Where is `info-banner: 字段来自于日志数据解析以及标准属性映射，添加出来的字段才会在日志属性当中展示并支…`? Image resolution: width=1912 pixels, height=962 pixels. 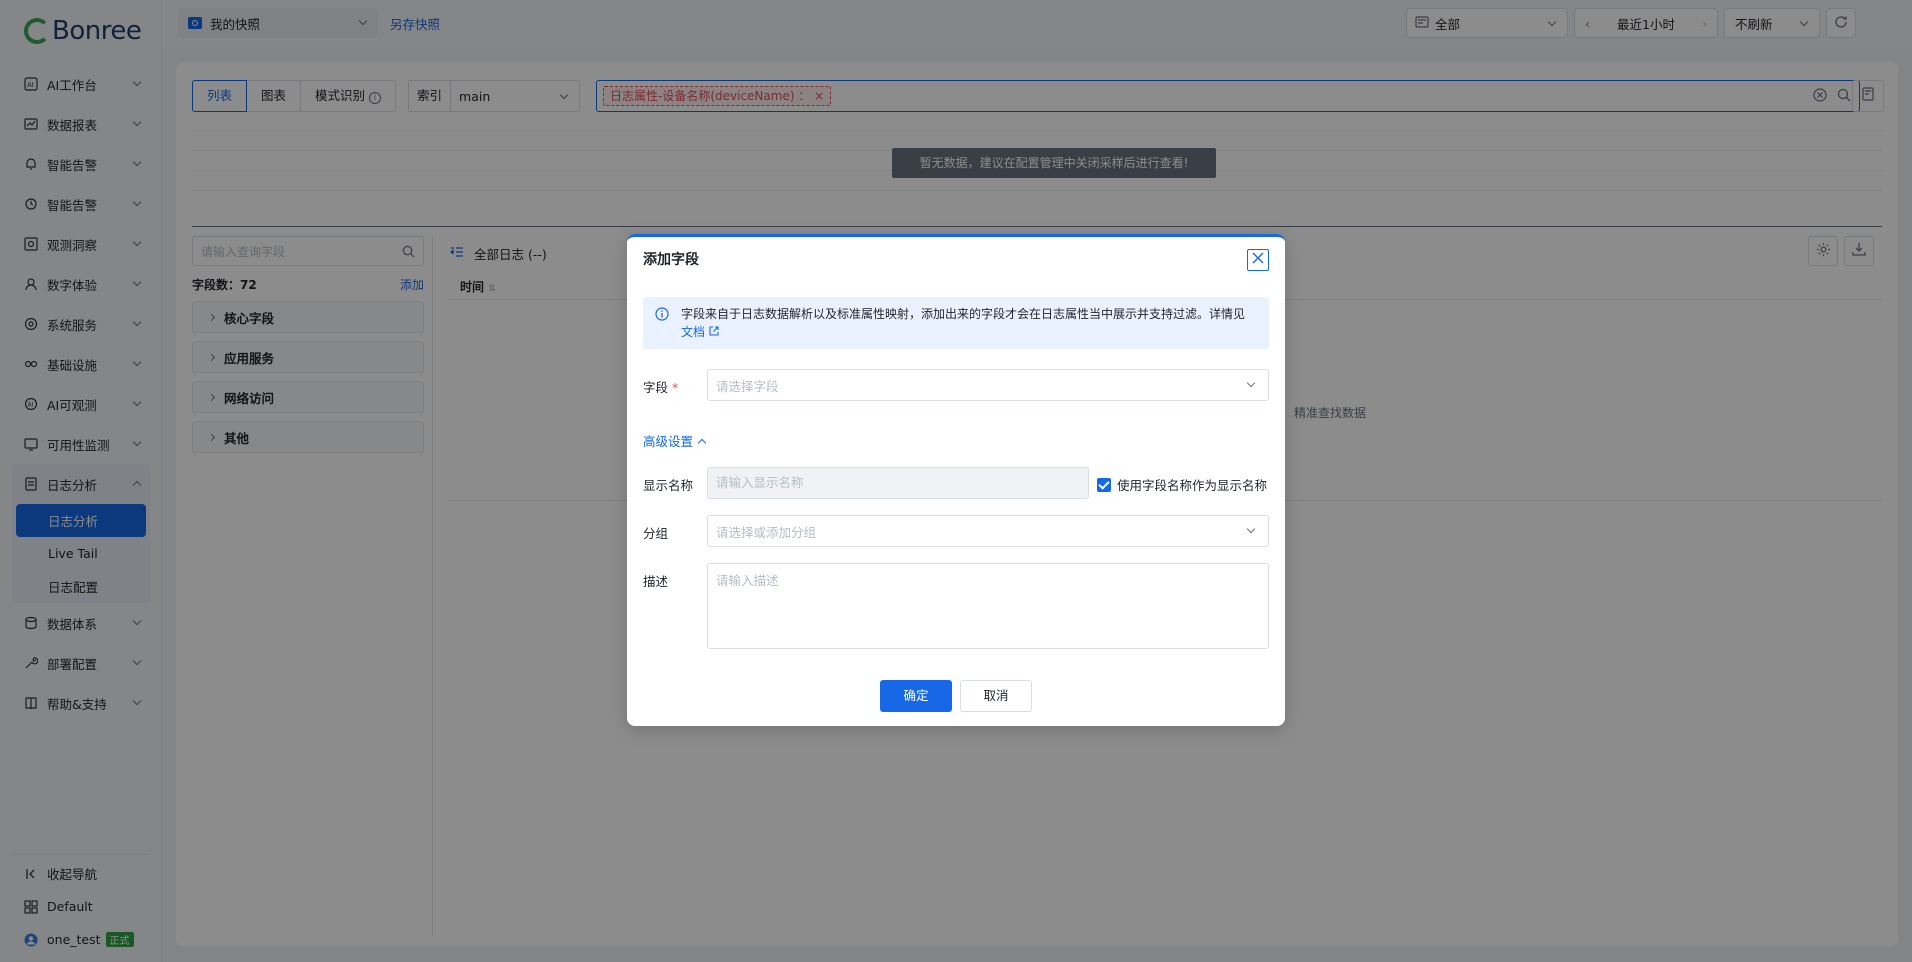 info-banner: 字段来自于日志数据解析以及标准属性映射，添加出来的字段才会在日志属性当中展示并支… is located at coordinates (956, 323).